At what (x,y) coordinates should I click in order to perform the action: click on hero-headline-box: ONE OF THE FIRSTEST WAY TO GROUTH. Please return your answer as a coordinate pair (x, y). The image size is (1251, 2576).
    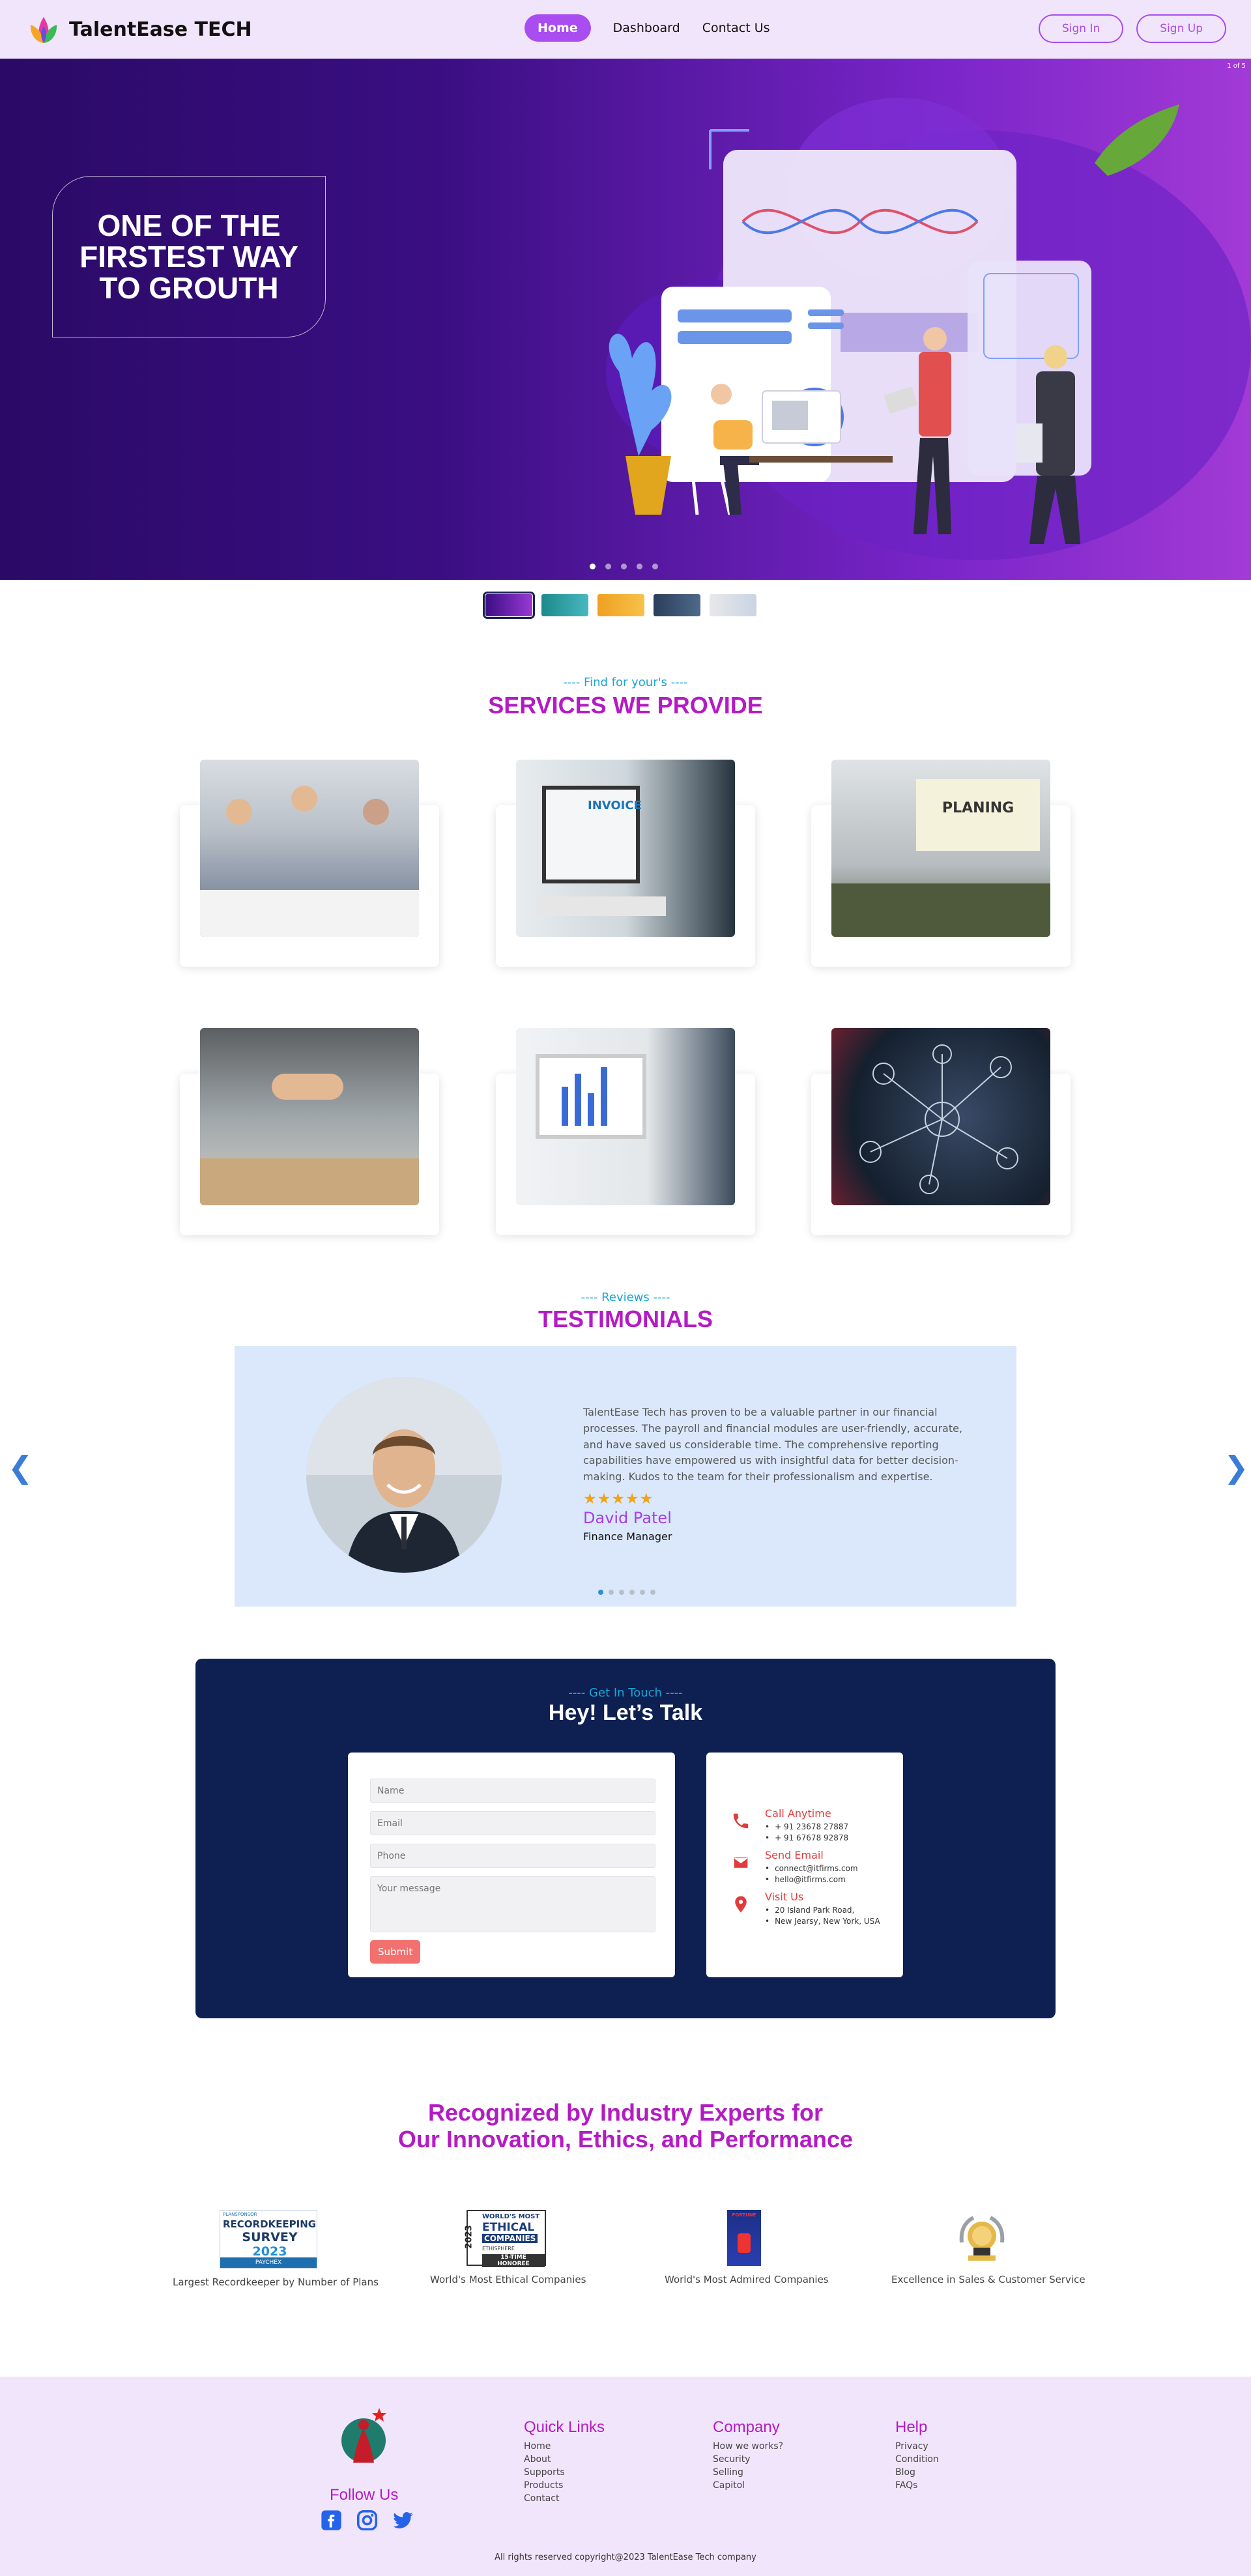
    Looking at the image, I should click on (189, 256).